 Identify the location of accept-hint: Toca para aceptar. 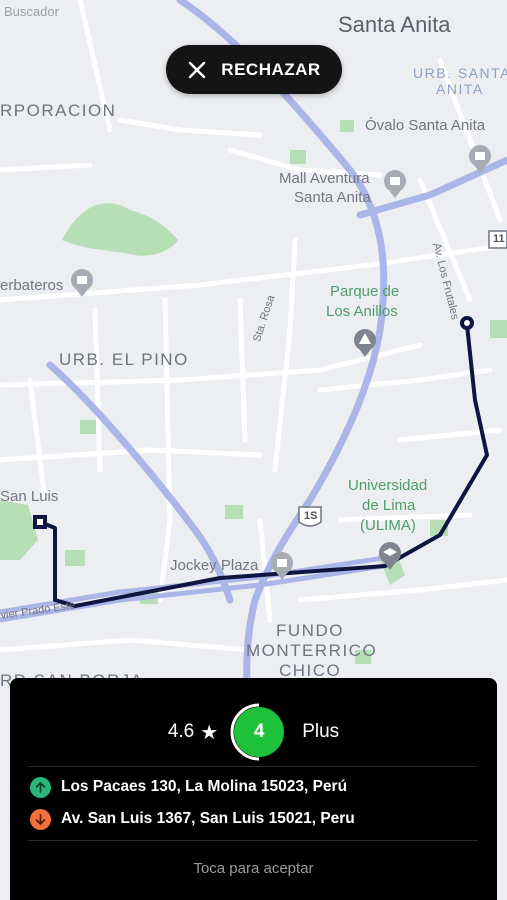
(253, 868).